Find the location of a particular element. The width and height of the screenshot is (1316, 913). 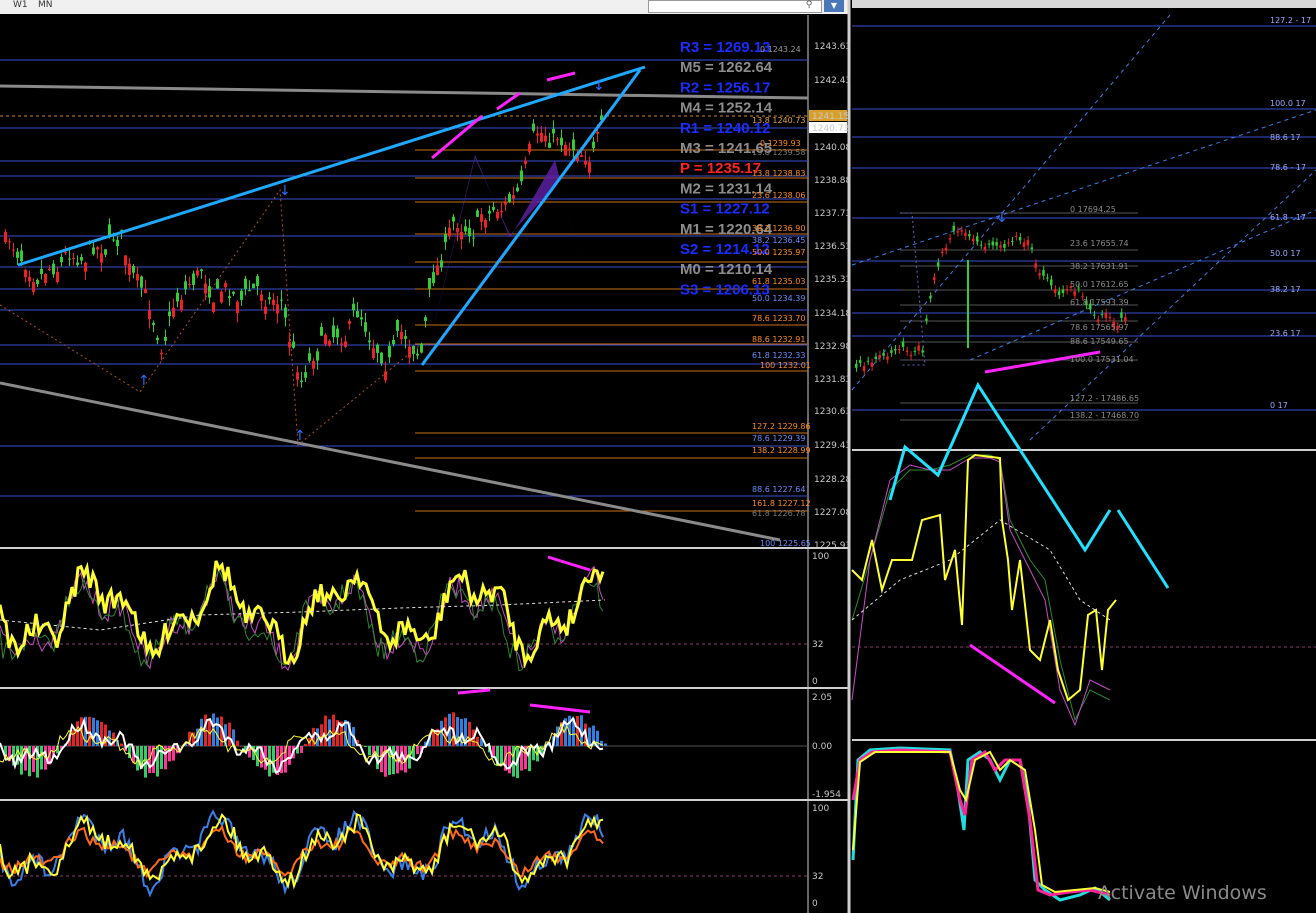

right-cyan-line is located at coordinates (981, 824).